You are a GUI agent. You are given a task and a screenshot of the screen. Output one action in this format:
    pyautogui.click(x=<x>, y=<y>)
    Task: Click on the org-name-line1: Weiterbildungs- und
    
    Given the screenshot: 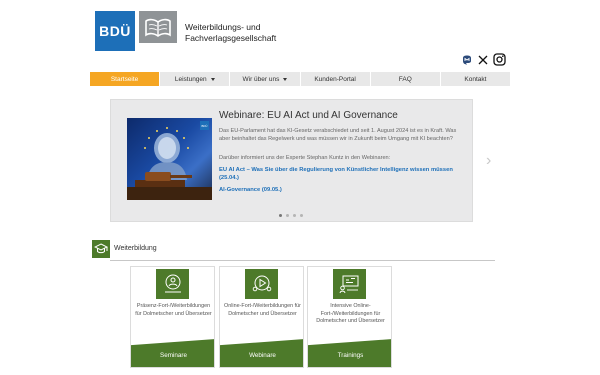 What is the action you would take?
    pyautogui.click(x=223, y=27)
    